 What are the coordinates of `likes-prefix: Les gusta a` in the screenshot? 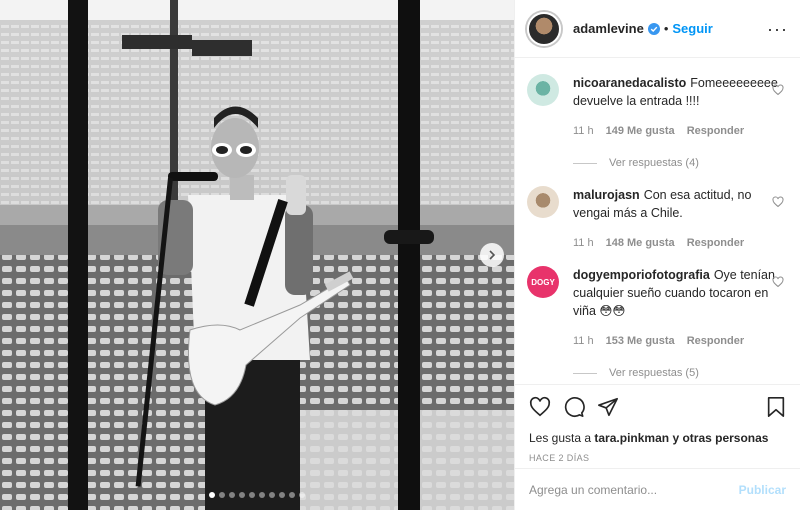 It's located at (560, 438).